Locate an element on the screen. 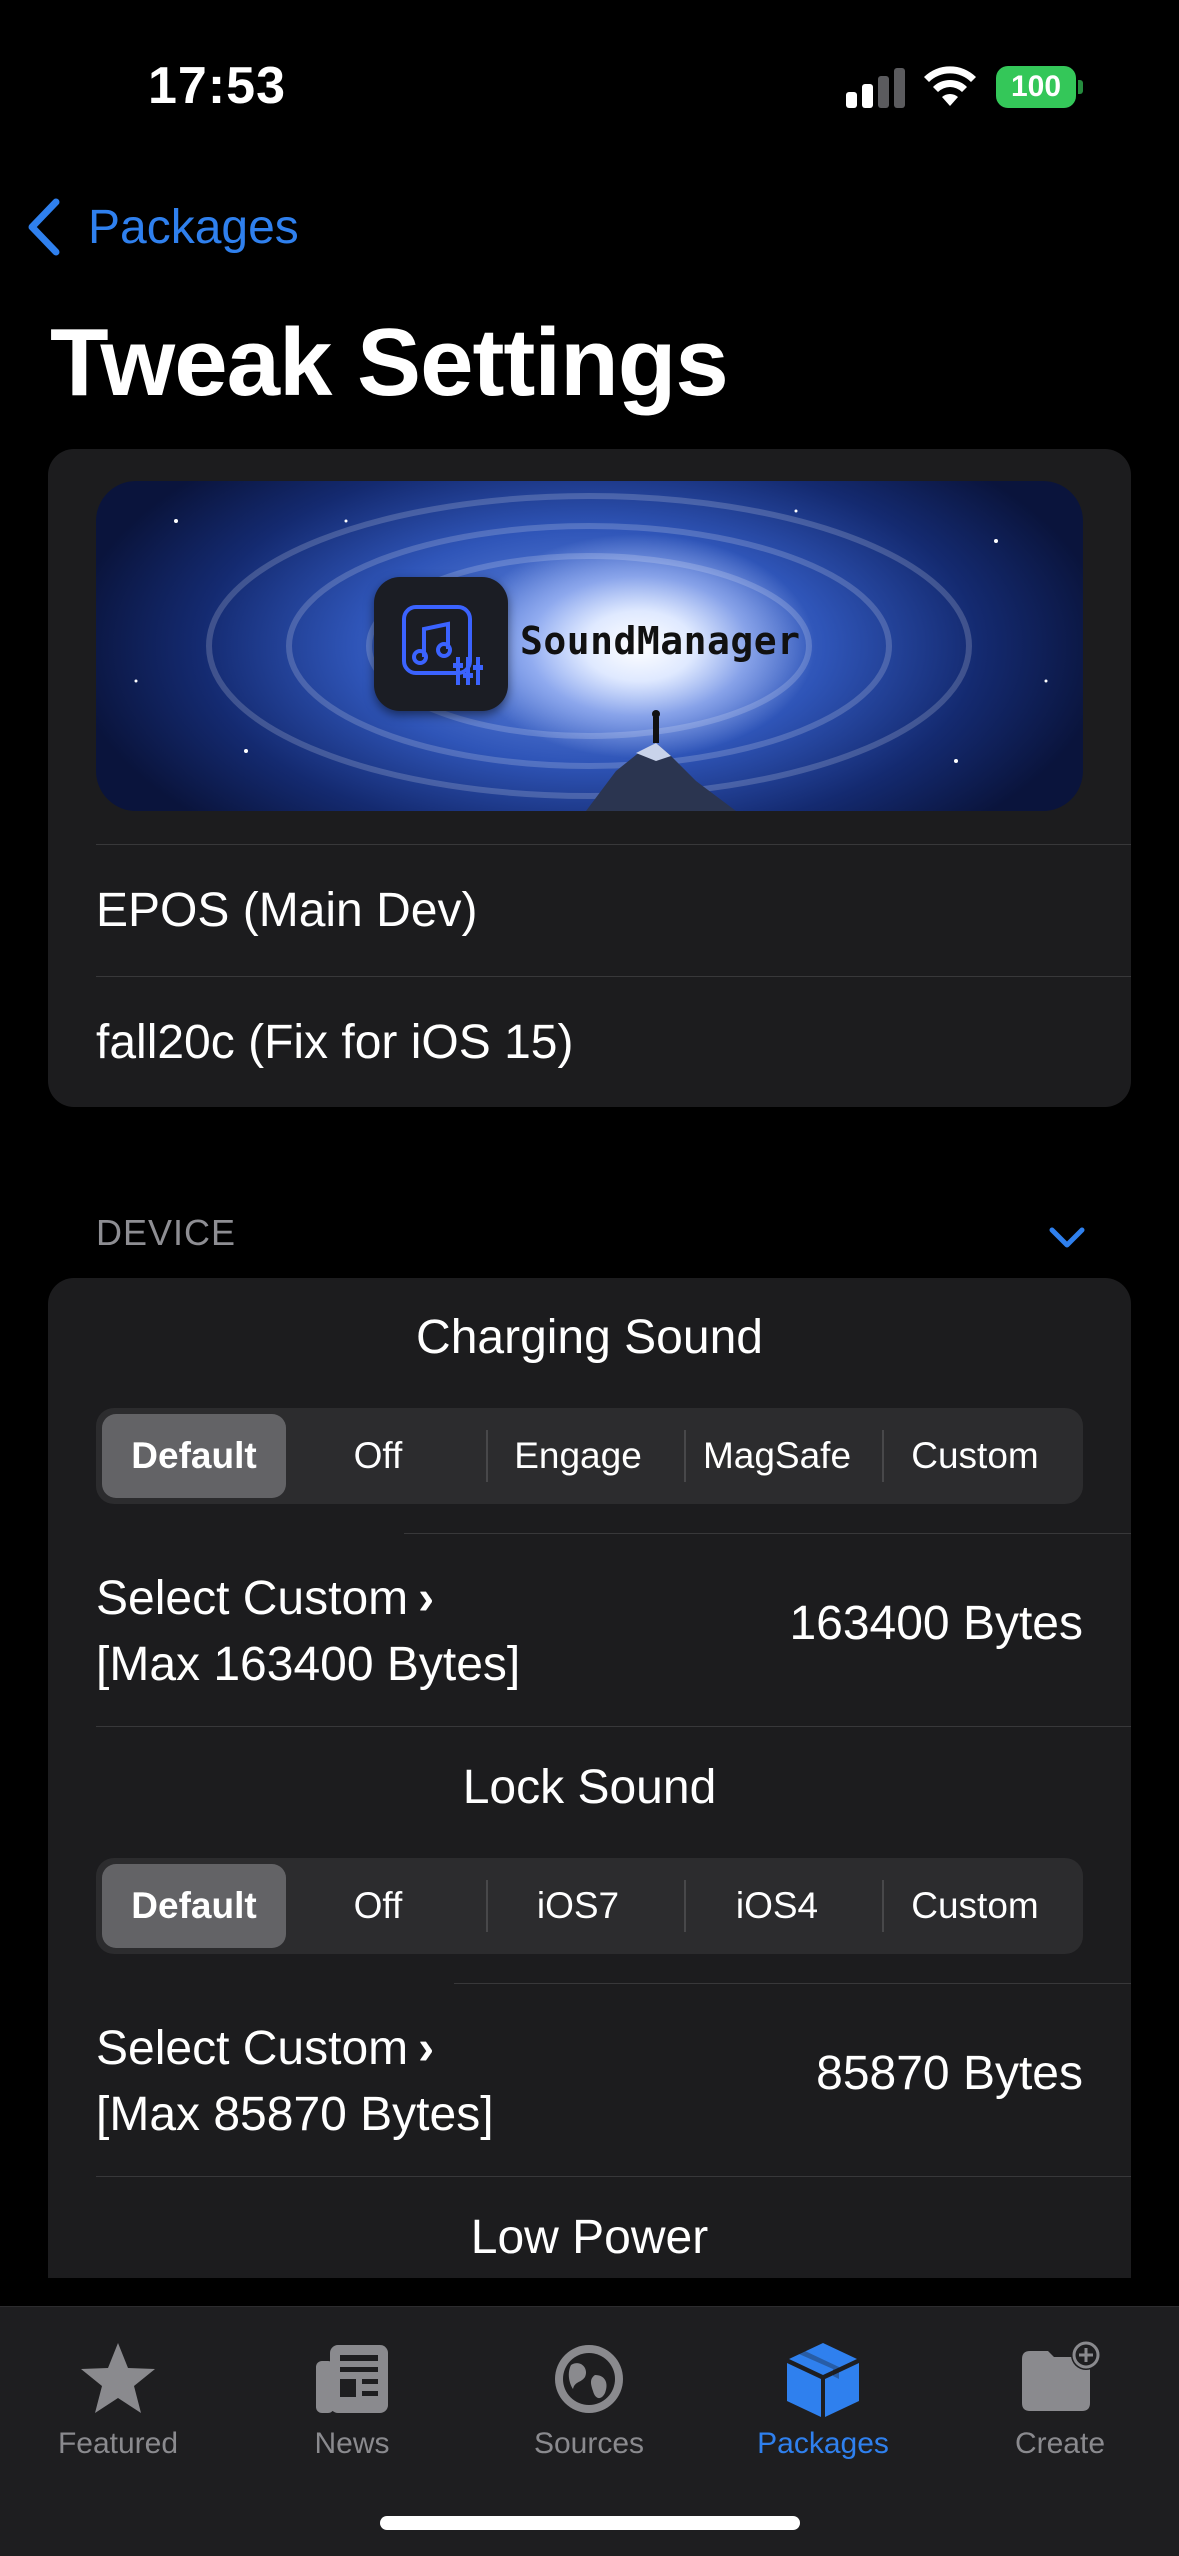  back-button: Packages is located at coordinates (162, 227).